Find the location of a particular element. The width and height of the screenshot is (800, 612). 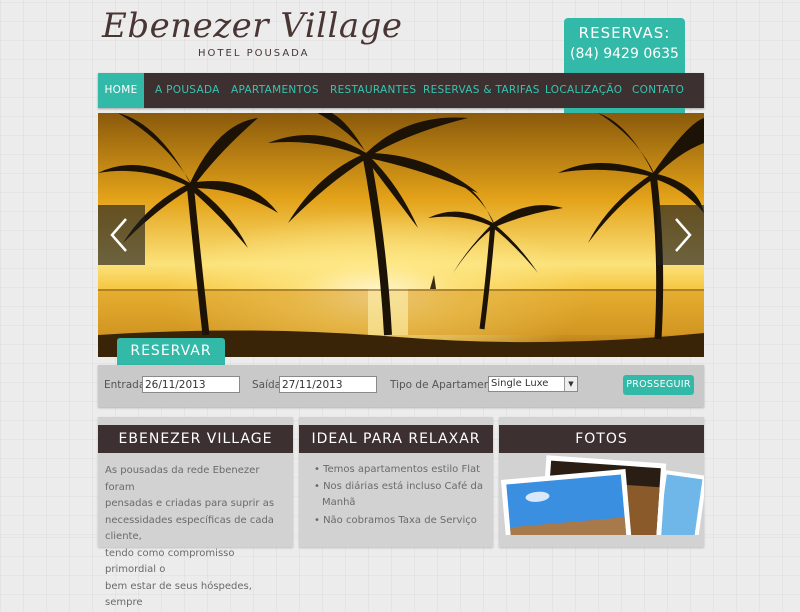

about-line: pensadas e criadas para suprir as is located at coordinates (190, 503).